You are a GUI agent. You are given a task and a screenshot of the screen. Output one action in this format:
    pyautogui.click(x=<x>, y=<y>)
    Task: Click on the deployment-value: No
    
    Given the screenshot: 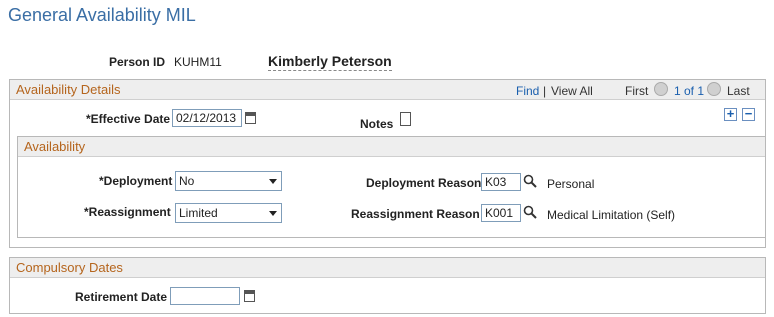 What is the action you would take?
    pyautogui.click(x=187, y=181)
    